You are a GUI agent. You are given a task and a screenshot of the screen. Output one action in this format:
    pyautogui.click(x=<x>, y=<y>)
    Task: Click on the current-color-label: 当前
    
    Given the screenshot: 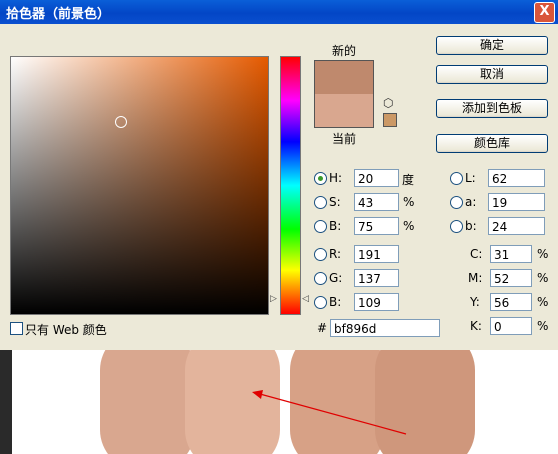 What is the action you would take?
    pyautogui.click(x=343, y=139)
    